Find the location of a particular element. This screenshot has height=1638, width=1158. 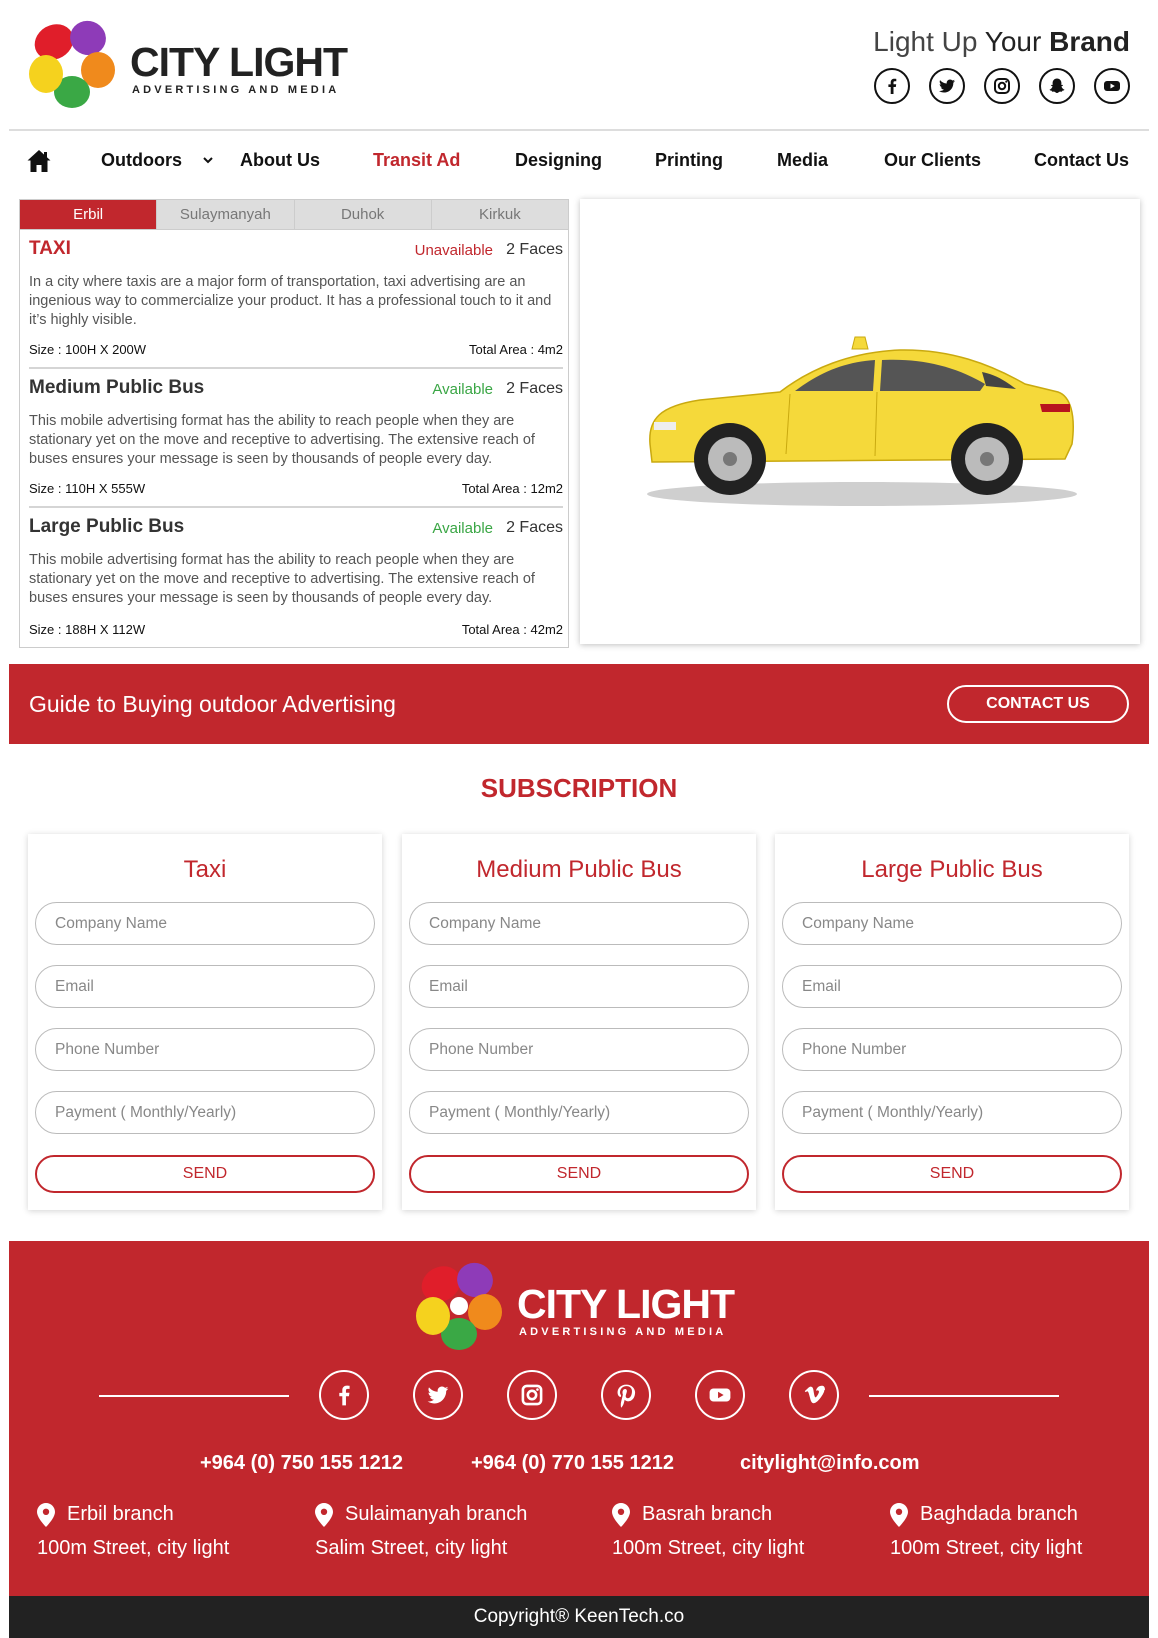

tagline-mid: Your is located at coordinates (1013, 41).